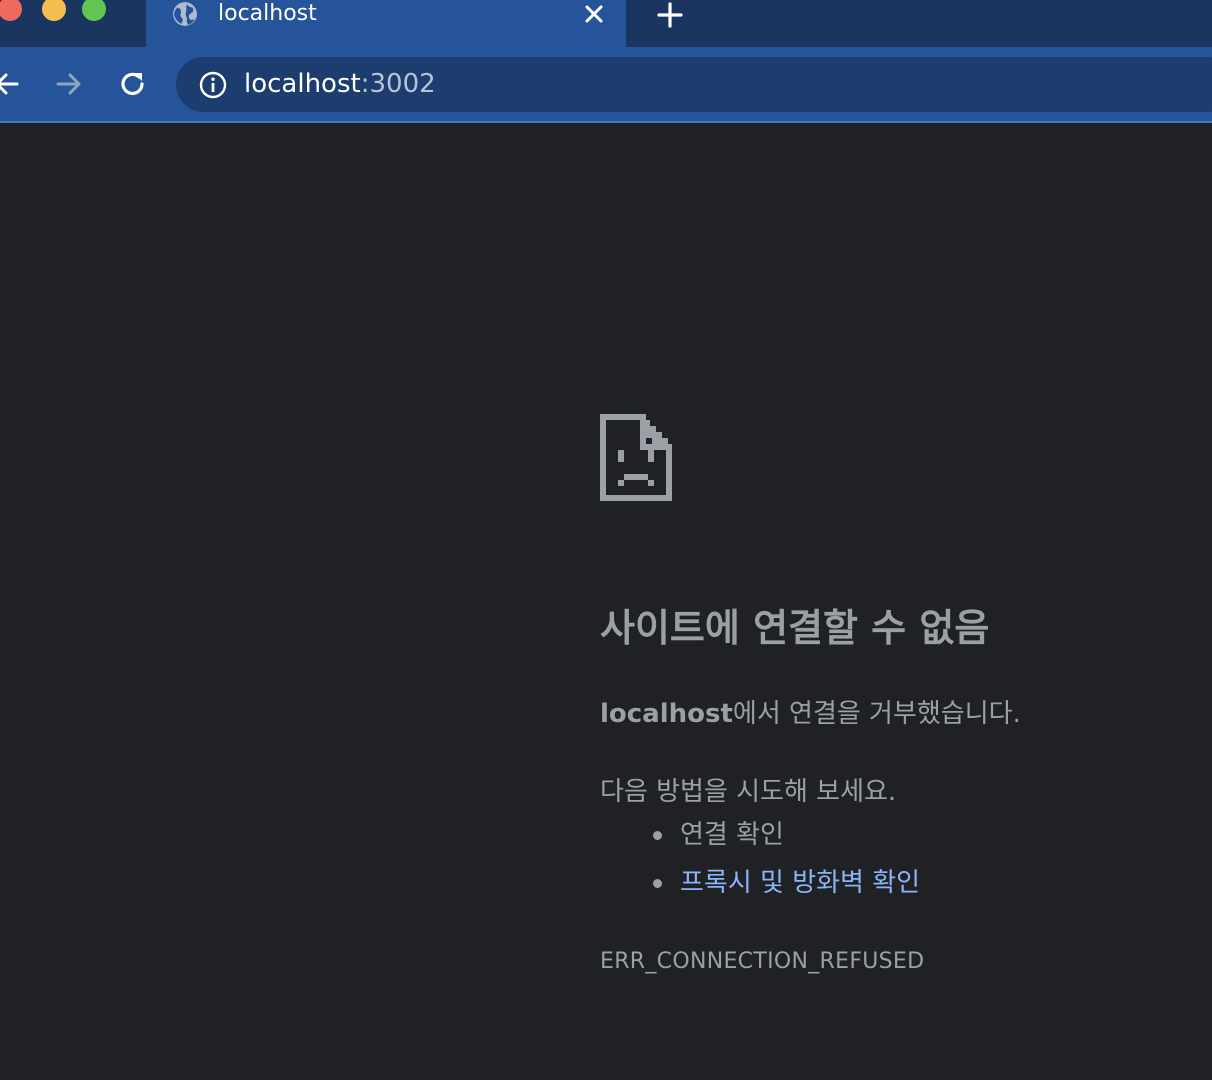  Describe the element at coordinates (876, 714) in the screenshot. I see `error-description-text: 에서 연결을 거부했습니다.` at that location.